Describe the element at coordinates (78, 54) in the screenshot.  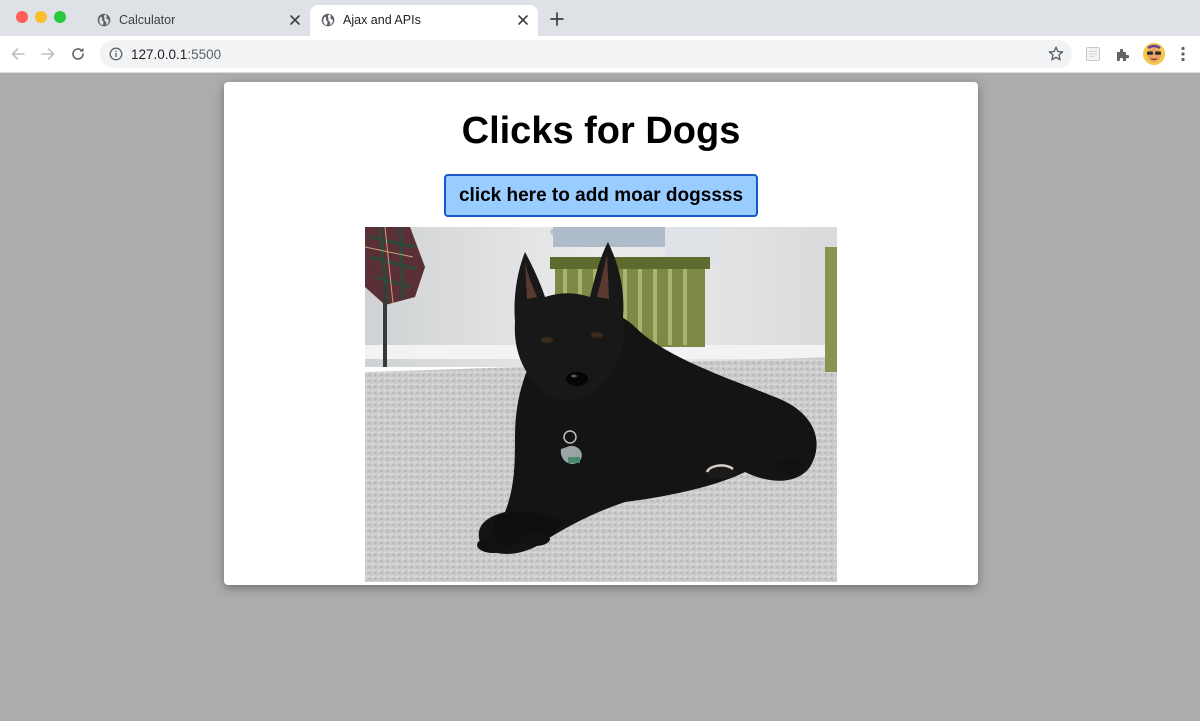
I see `reload-icon` at that location.